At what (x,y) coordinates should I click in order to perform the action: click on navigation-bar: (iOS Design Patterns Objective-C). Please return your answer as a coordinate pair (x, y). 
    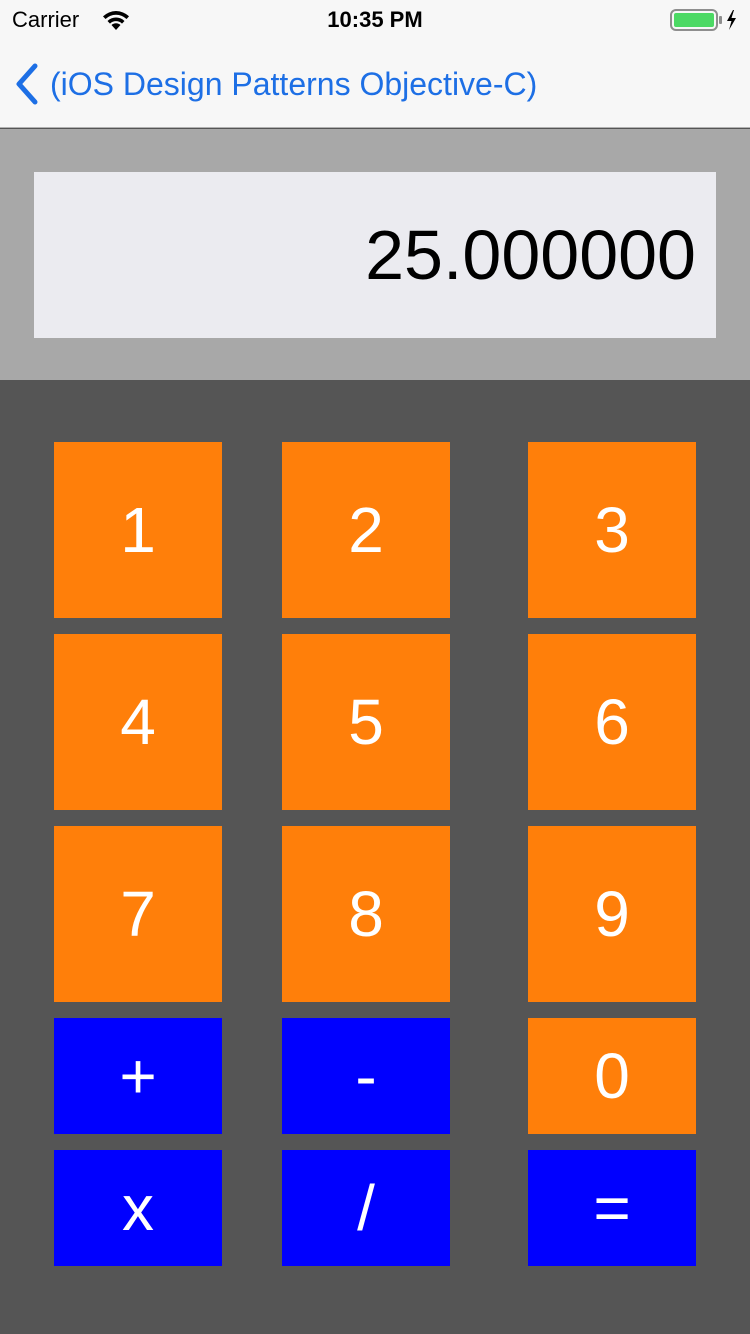
    Looking at the image, I should click on (375, 84).